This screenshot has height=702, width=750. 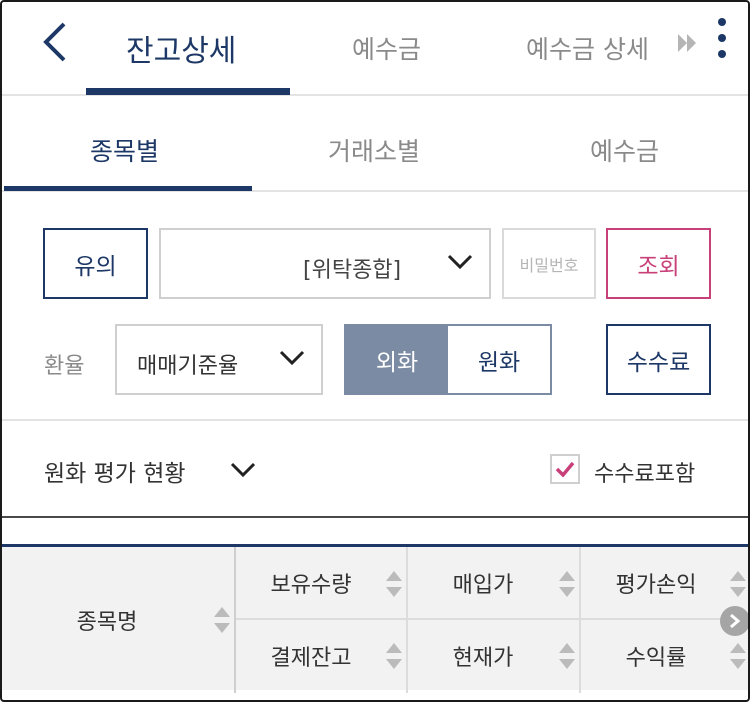 I want to click on header-return-rate: 수익률, so click(x=656, y=655).